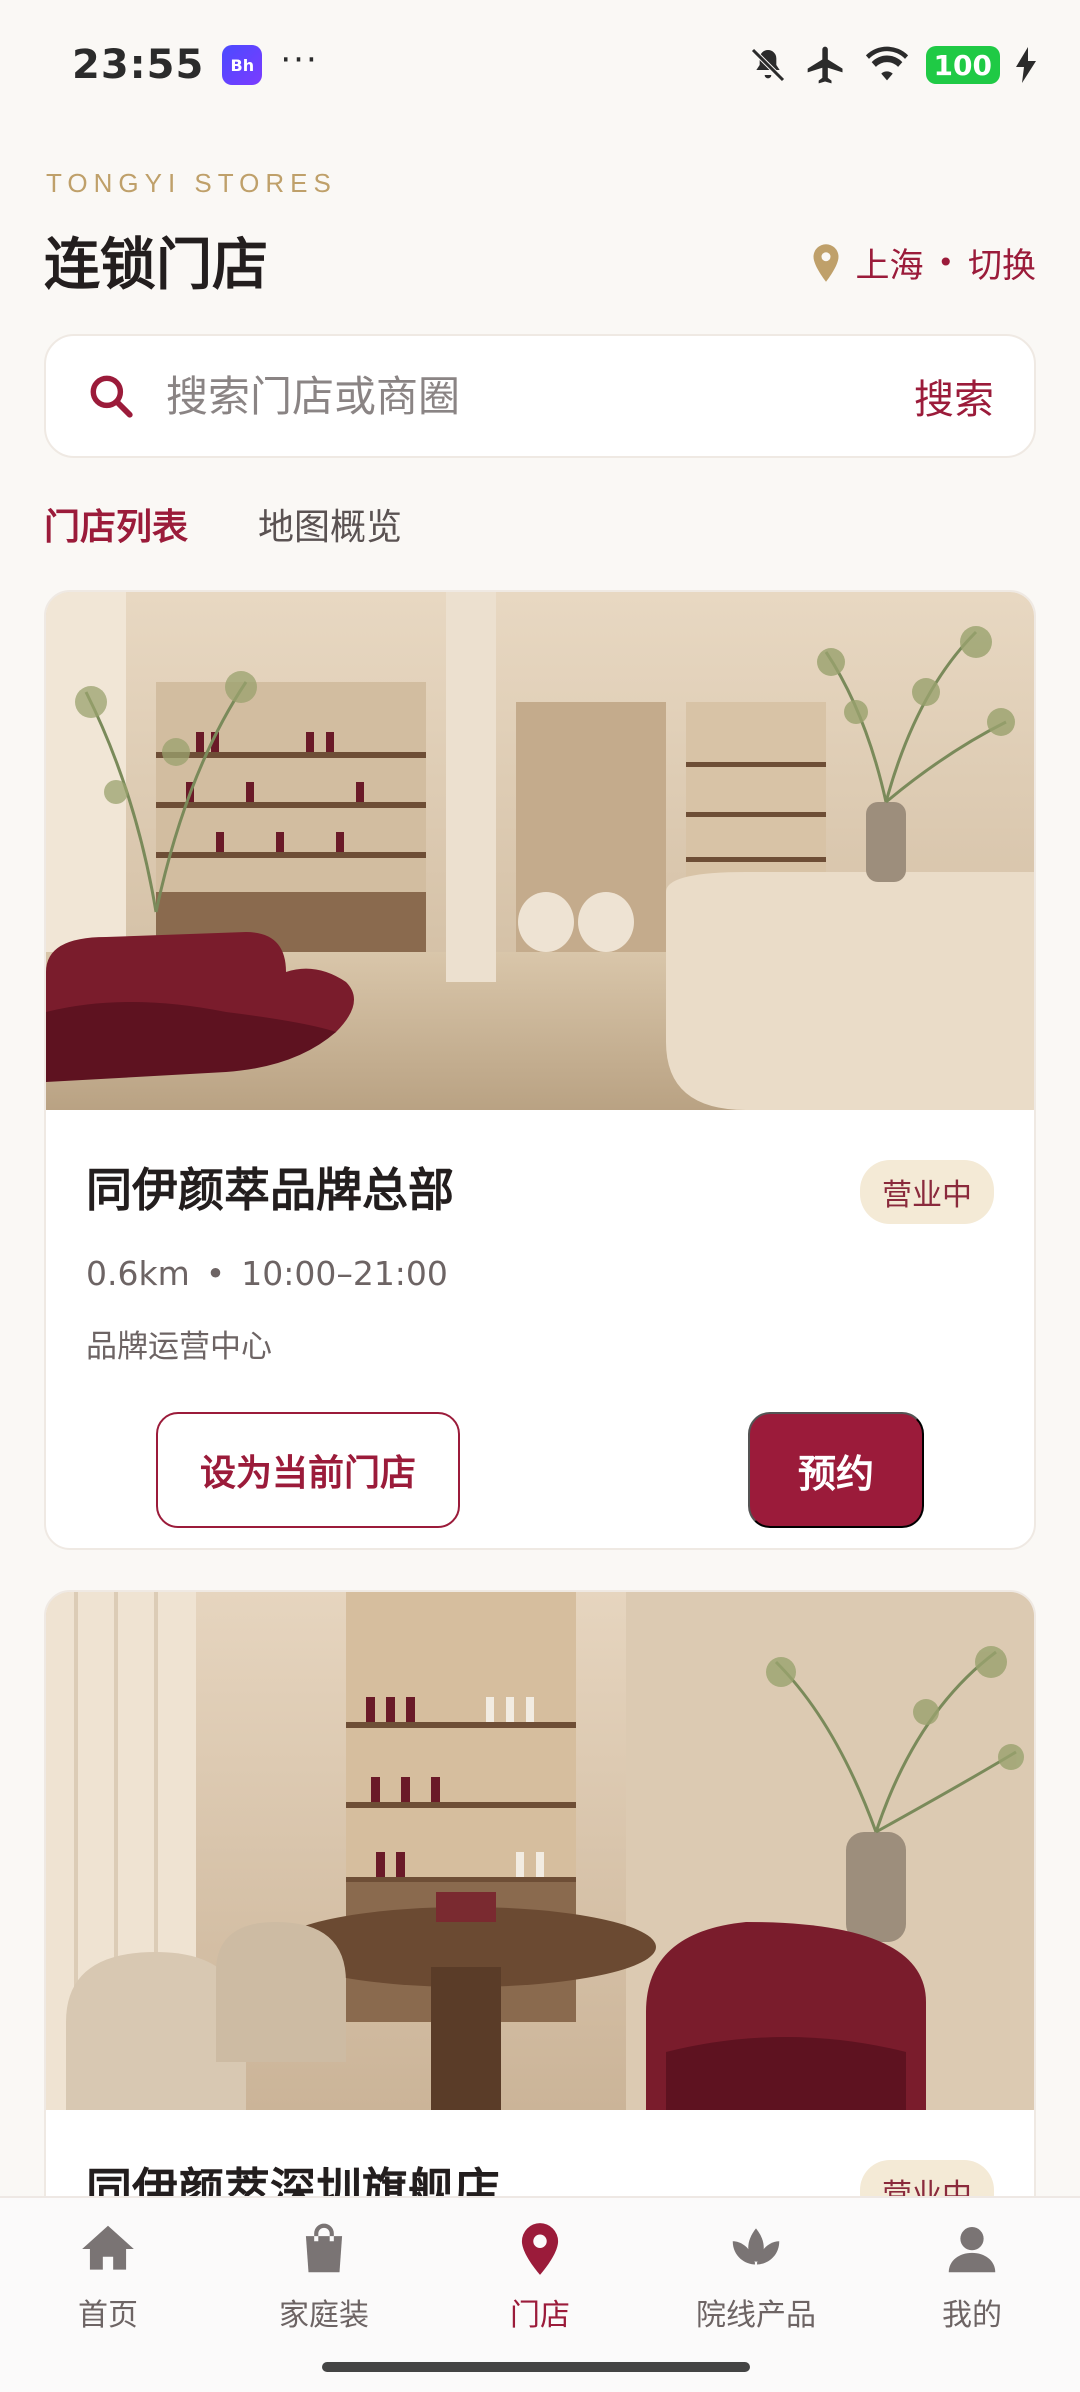 This screenshot has height=2392, width=1080. What do you see at coordinates (138, 1273) in the screenshot?
I see `store-distance: 0.6km` at bounding box center [138, 1273].